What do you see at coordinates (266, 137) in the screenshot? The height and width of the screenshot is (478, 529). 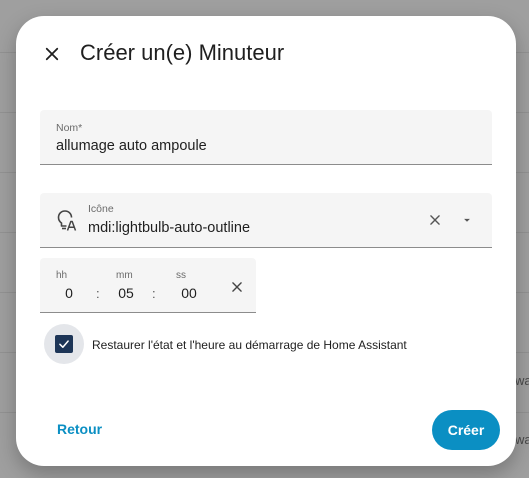 I see `name-field: Nom* allumage auto ampoule` at bounding box center [266, 137].